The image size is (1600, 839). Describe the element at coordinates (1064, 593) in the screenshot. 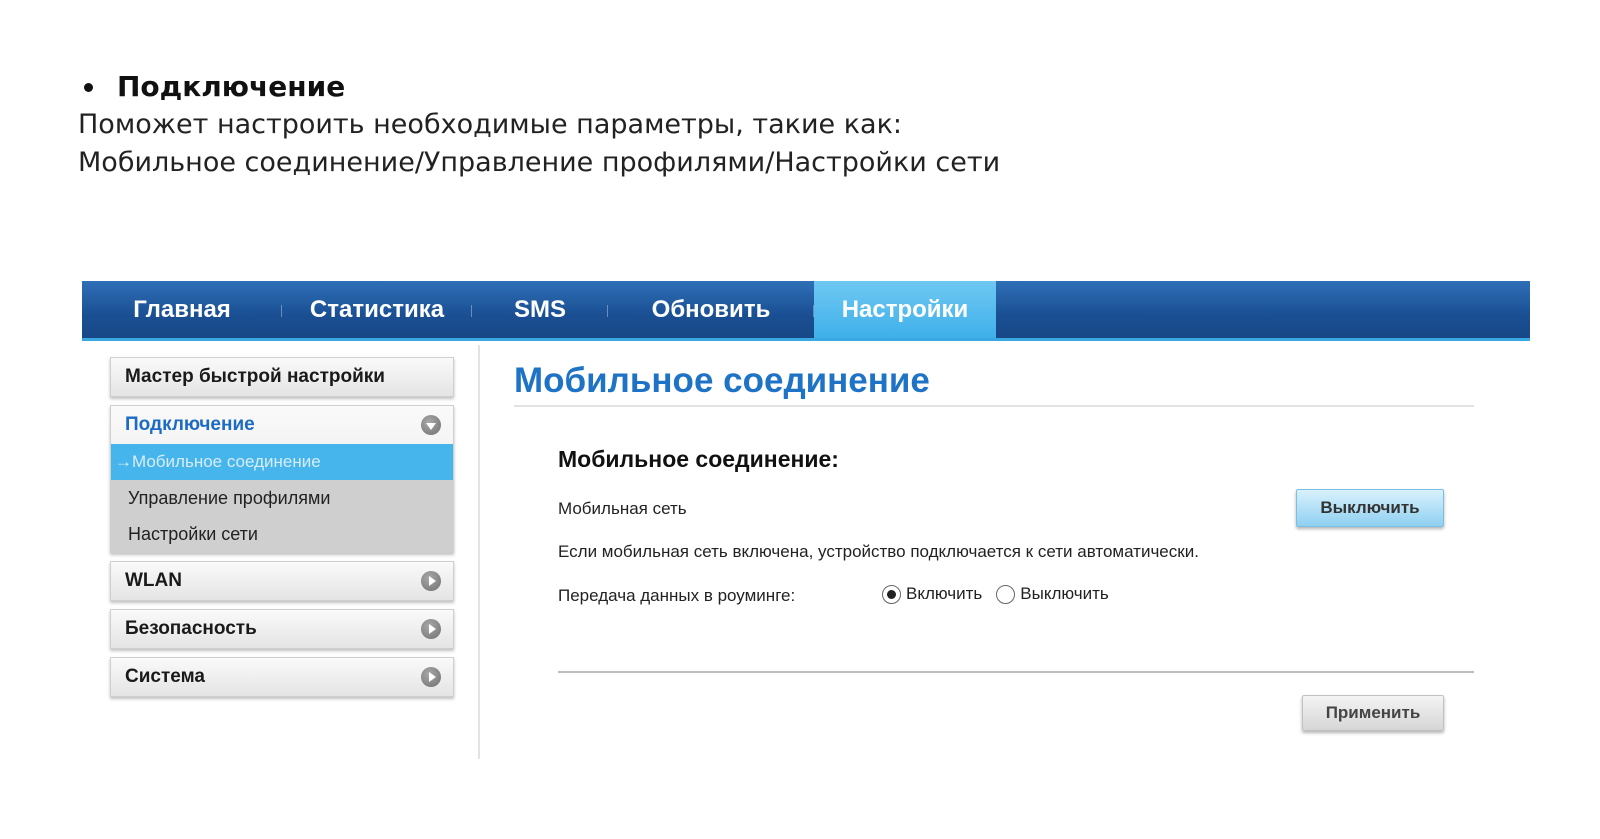

I see `roaming-off-label: Выключить` at that location.